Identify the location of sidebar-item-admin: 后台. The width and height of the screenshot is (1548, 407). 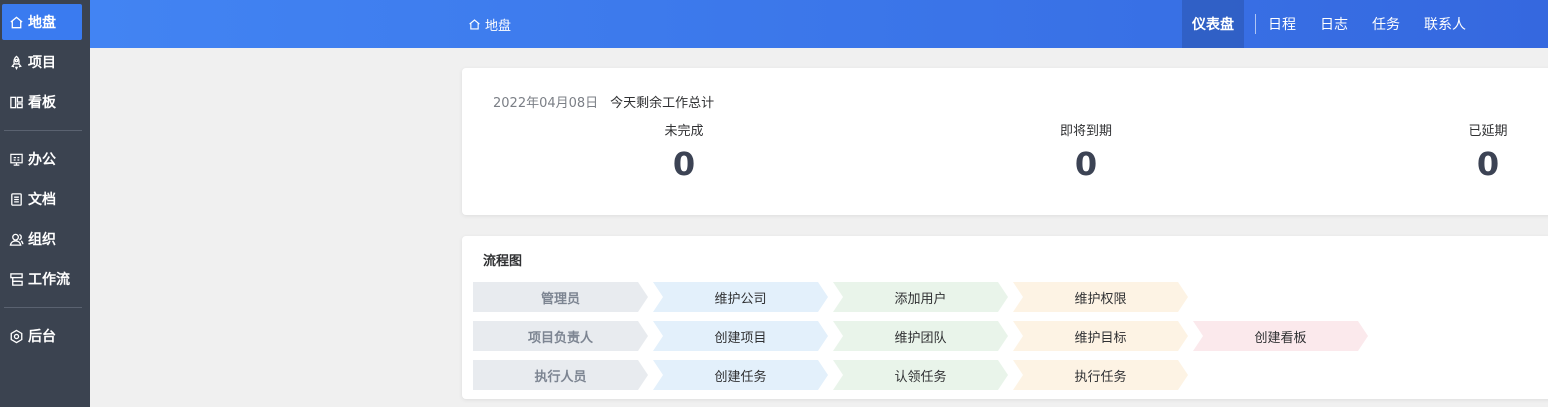
(42, 336).